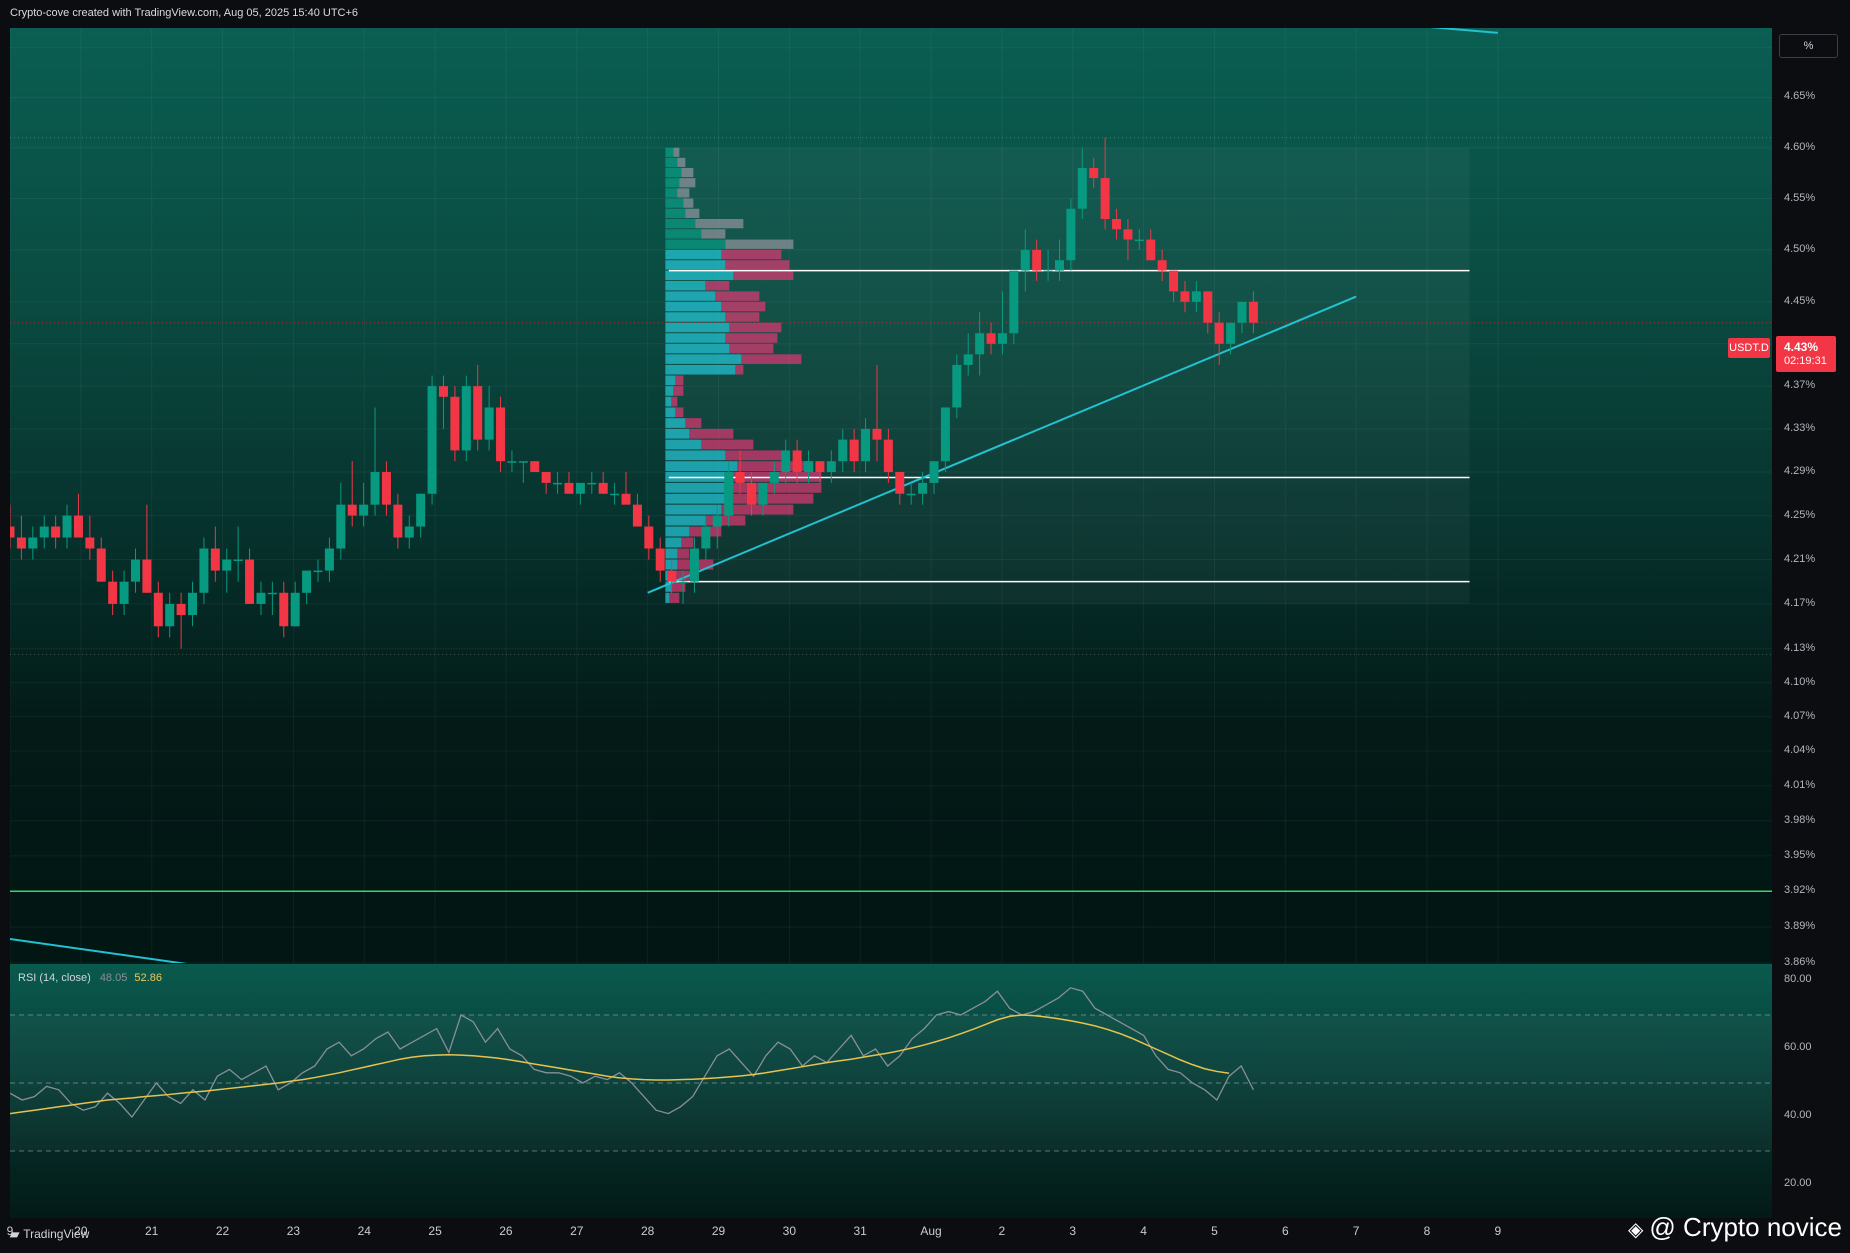 This screenshot has height=1253, width=1850. Describe the element at coordinates (1749, 348) in the screenshot. I see `ticker-badge: USDT.D` at that location.